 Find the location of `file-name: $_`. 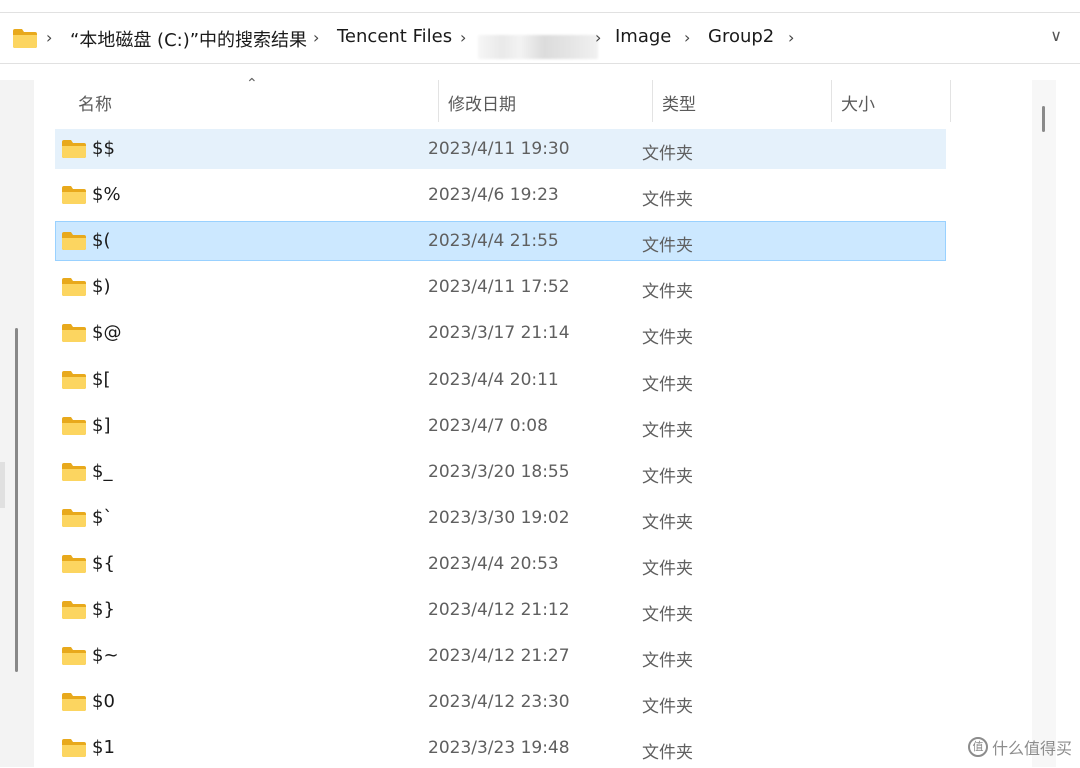

file-name: $_ is located at coordinates (102, 471).